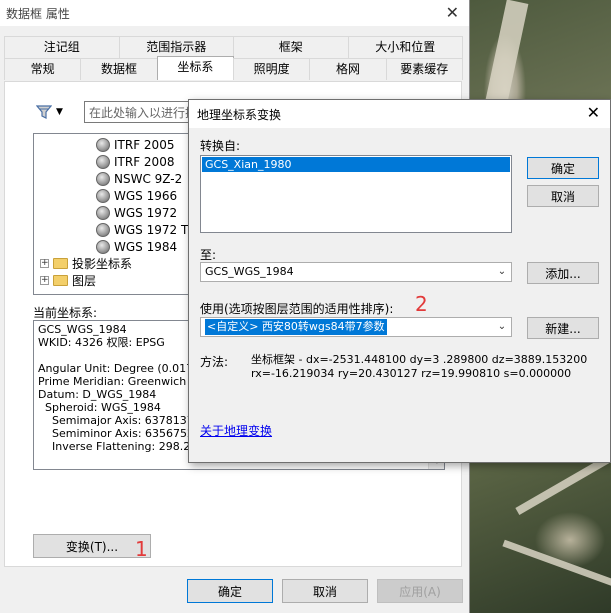 Image resolution: width=611 pixels, height=613 pixels. I want to click on tree-item: WGS 1984, so click(136, 246).